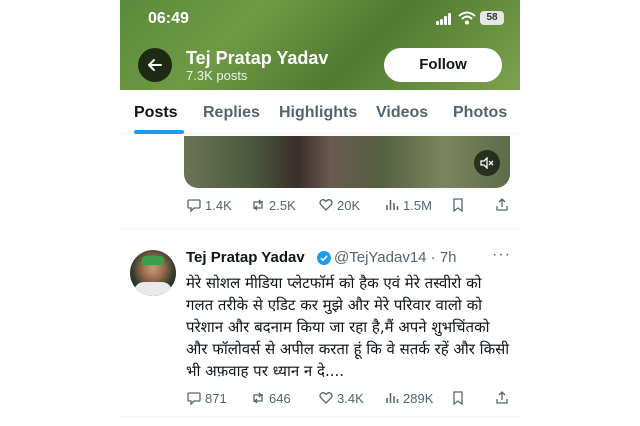 The image size is (640, 426). I want to click on repost-button: 646, so click(270, 398).